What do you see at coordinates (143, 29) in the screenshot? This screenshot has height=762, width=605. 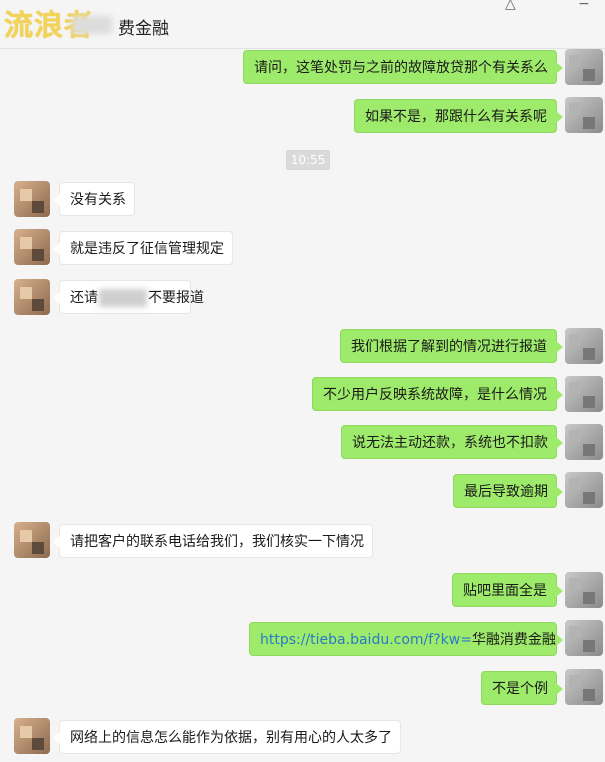 I see `chat-title: 费金融` at bounding box center [143, 29].